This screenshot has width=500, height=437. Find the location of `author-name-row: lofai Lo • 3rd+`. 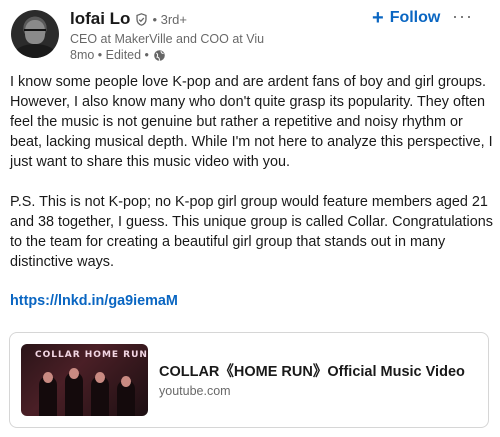

author-name-row: lofai Lo • 3rd+ is located at coordinates (128, 19).